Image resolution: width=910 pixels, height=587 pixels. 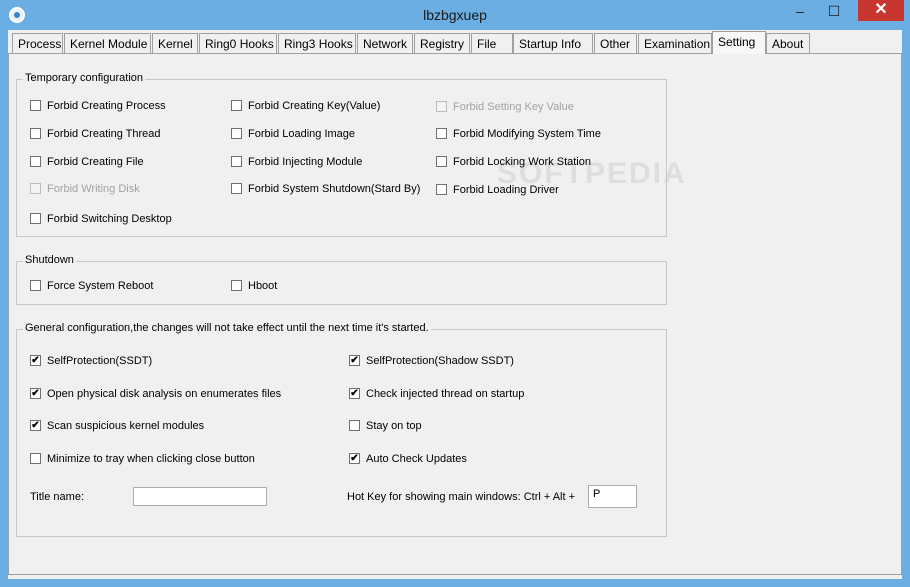 What do you see at coordinates (615, 43) in the screenshot?
I see `tab-other: Other` at bounding box center [615, 43].